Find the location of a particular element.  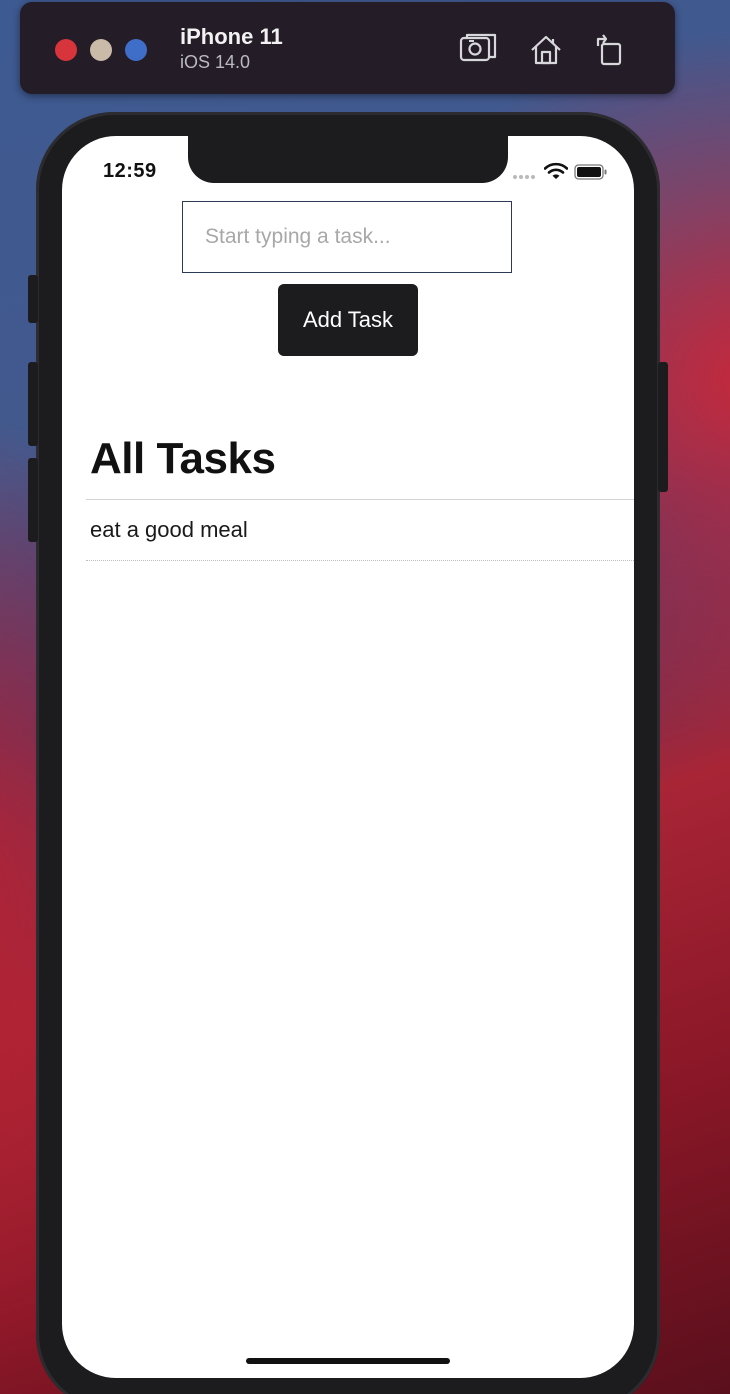

task-list: eat a good meal is located at coordinates (360, 530).